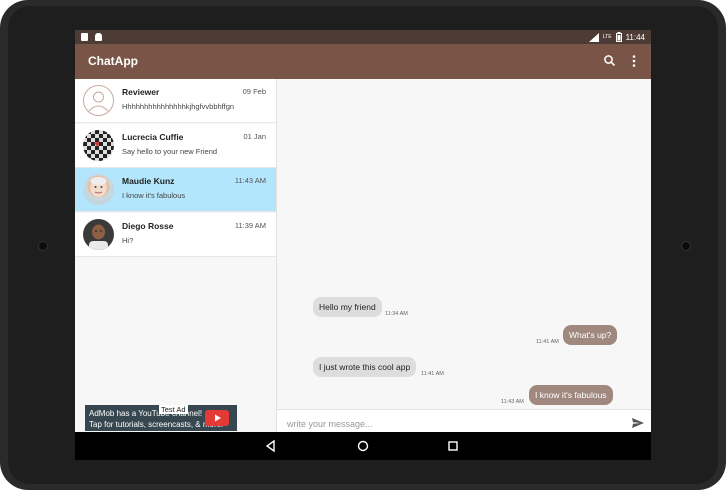 This screenshot has width=726, height=490. Describe the element at coordinates (365, 367) in the screenshot. I see `message-bubble-incoming: I just wrote this cool app` at that location.